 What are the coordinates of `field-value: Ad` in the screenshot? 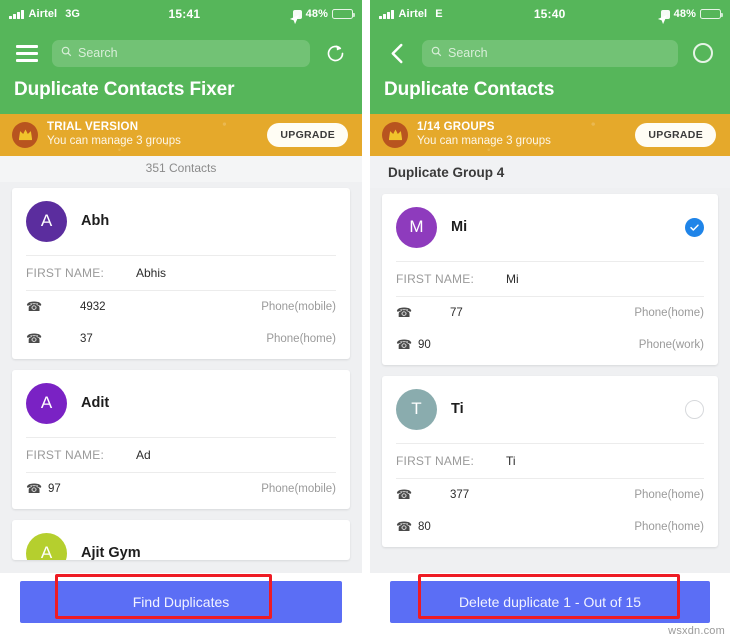 It's located at (143, 454).